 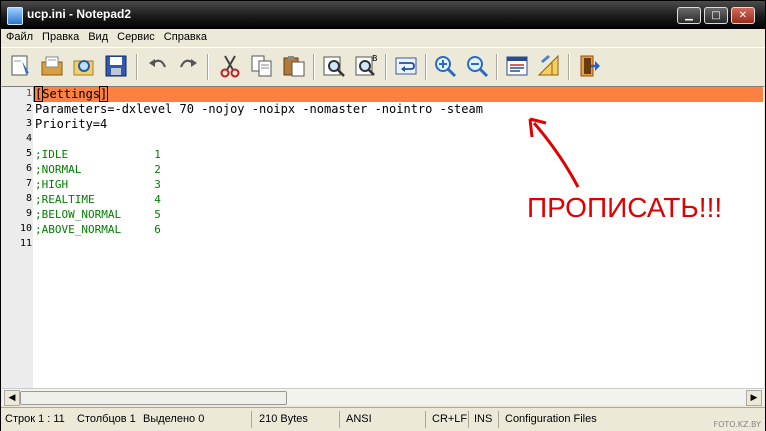 I want to click on code-line-section: [Settings], so click(x=71, y=94).